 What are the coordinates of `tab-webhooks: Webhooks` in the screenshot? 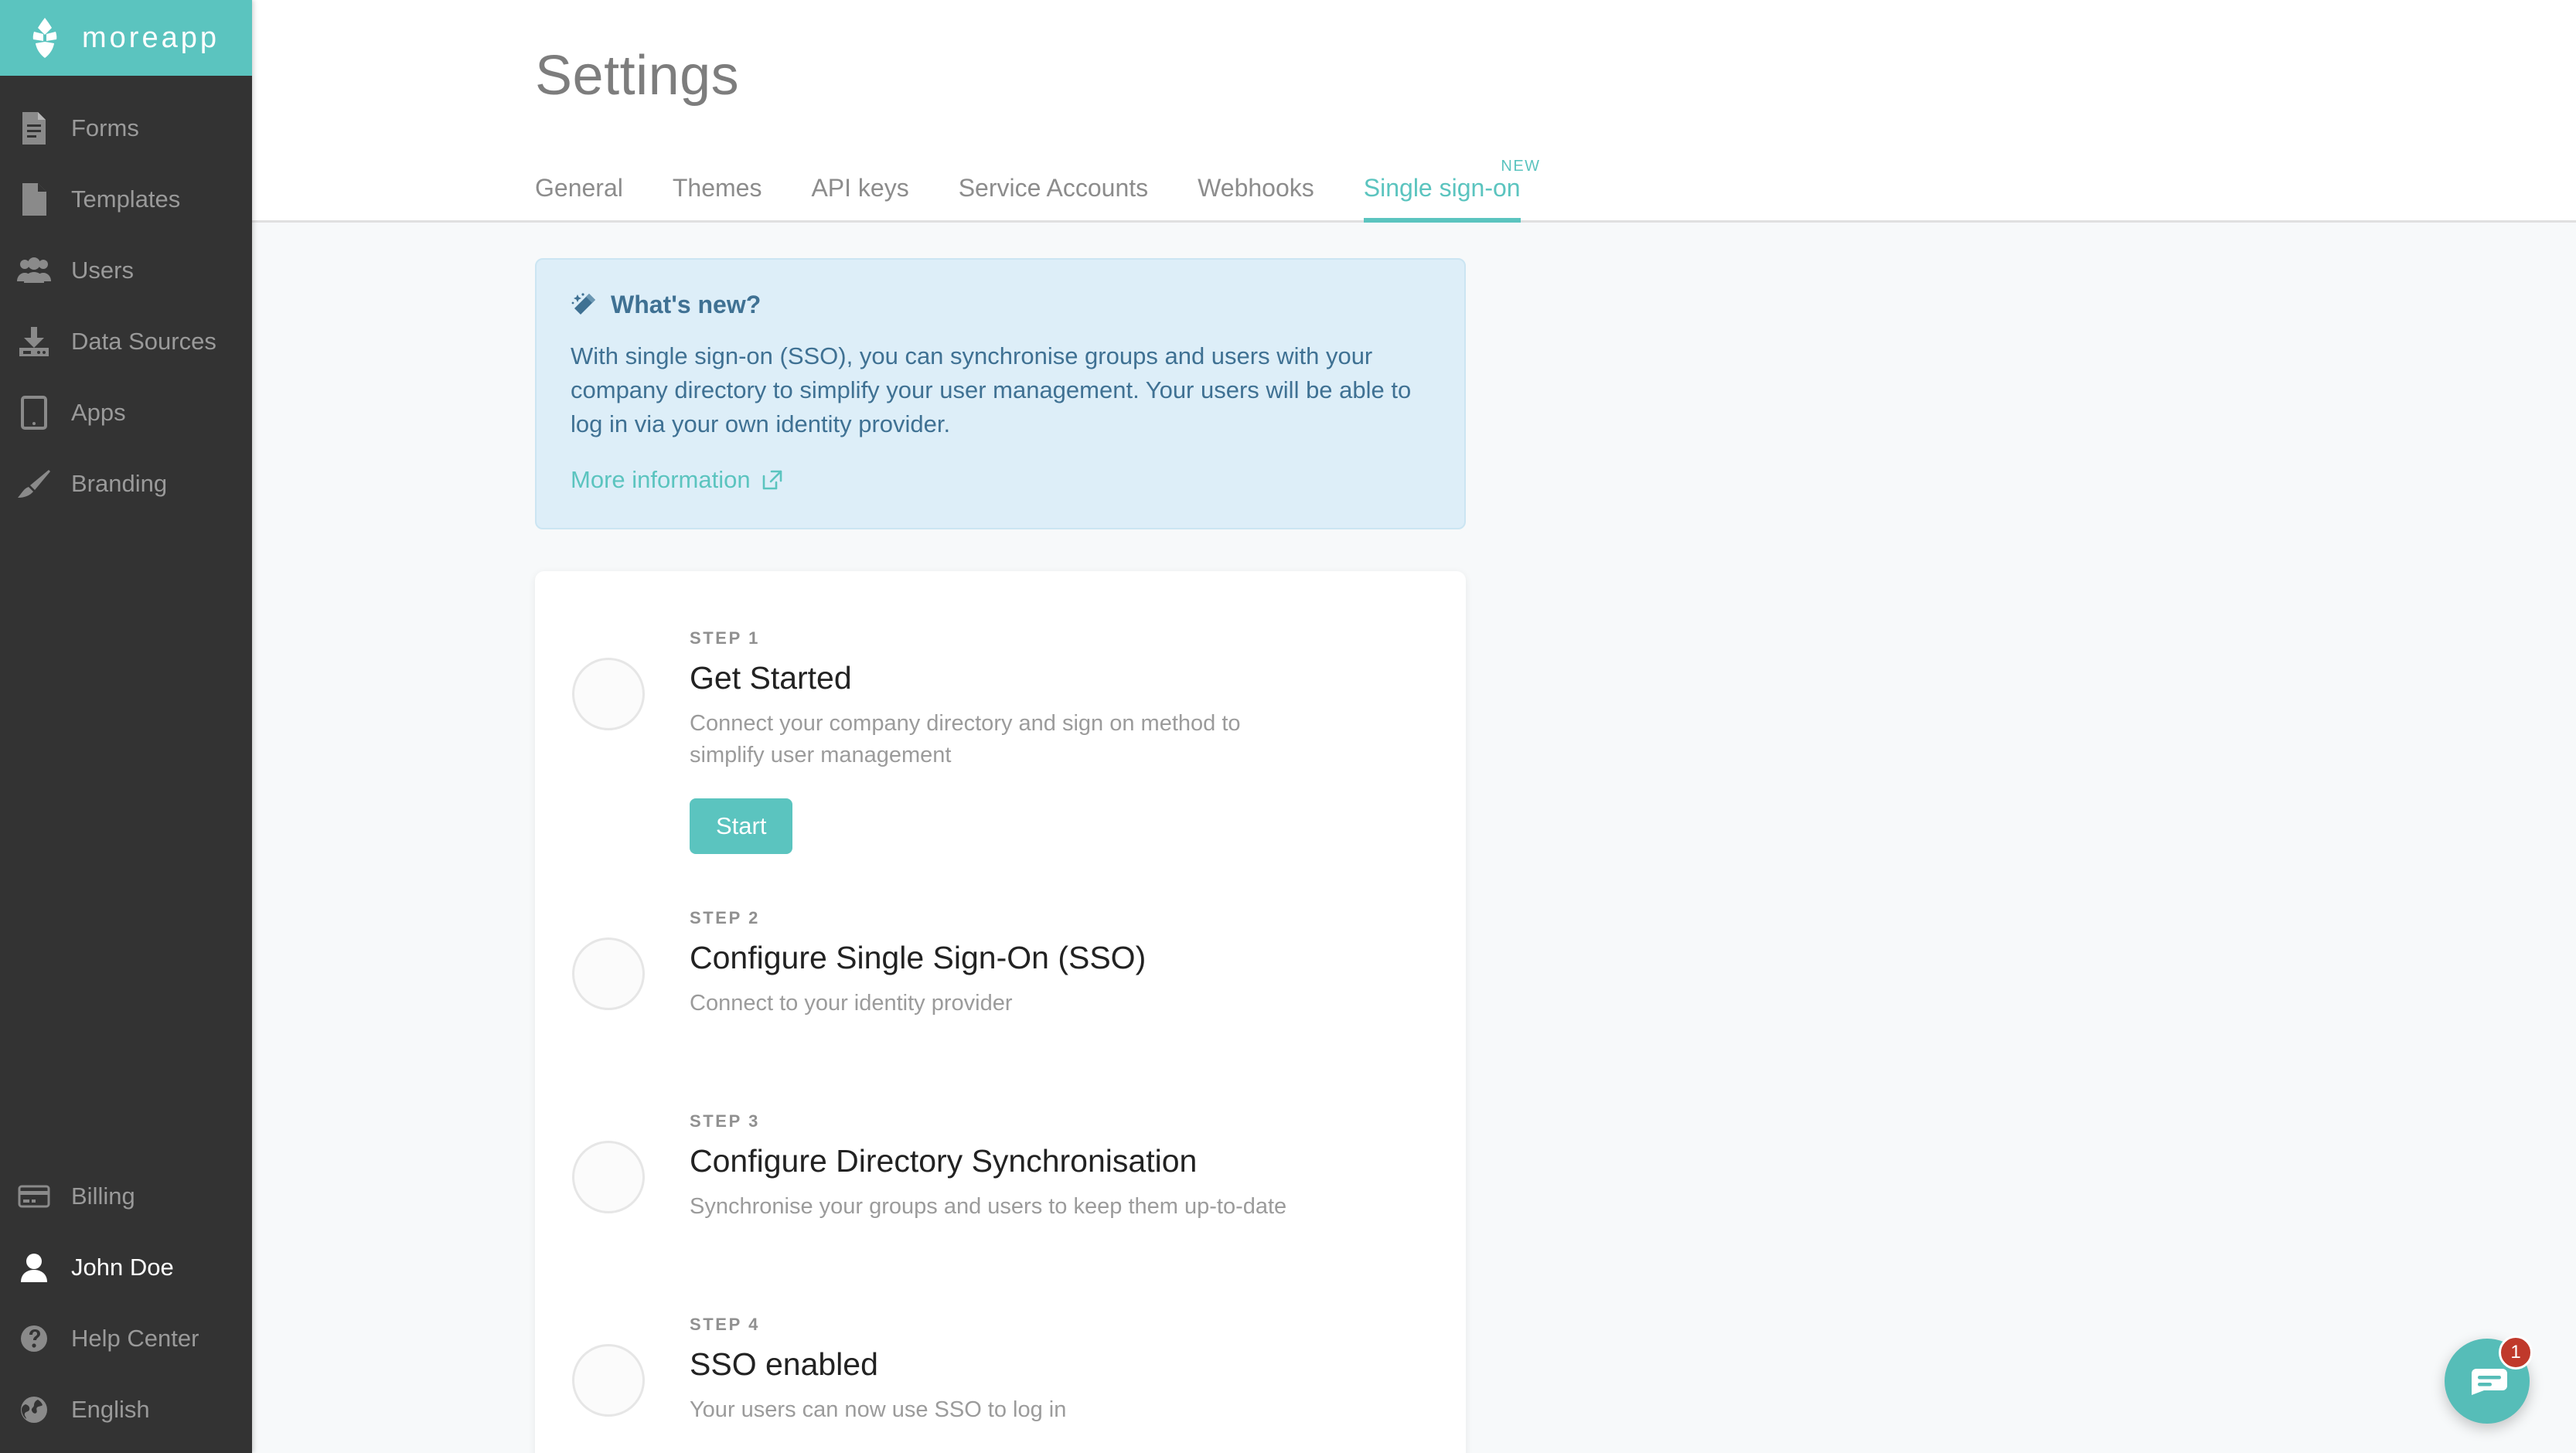 It's located at (1256, 197).